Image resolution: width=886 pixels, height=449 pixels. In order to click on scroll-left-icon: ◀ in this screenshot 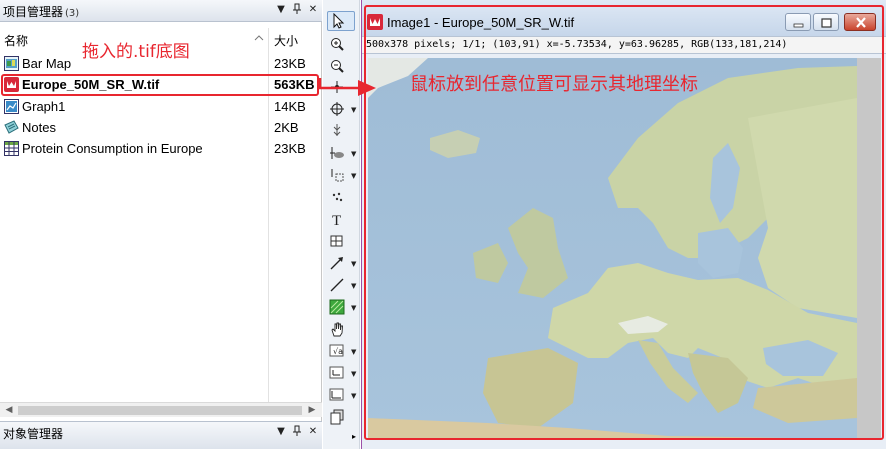, I will do `click(9, 410)`.